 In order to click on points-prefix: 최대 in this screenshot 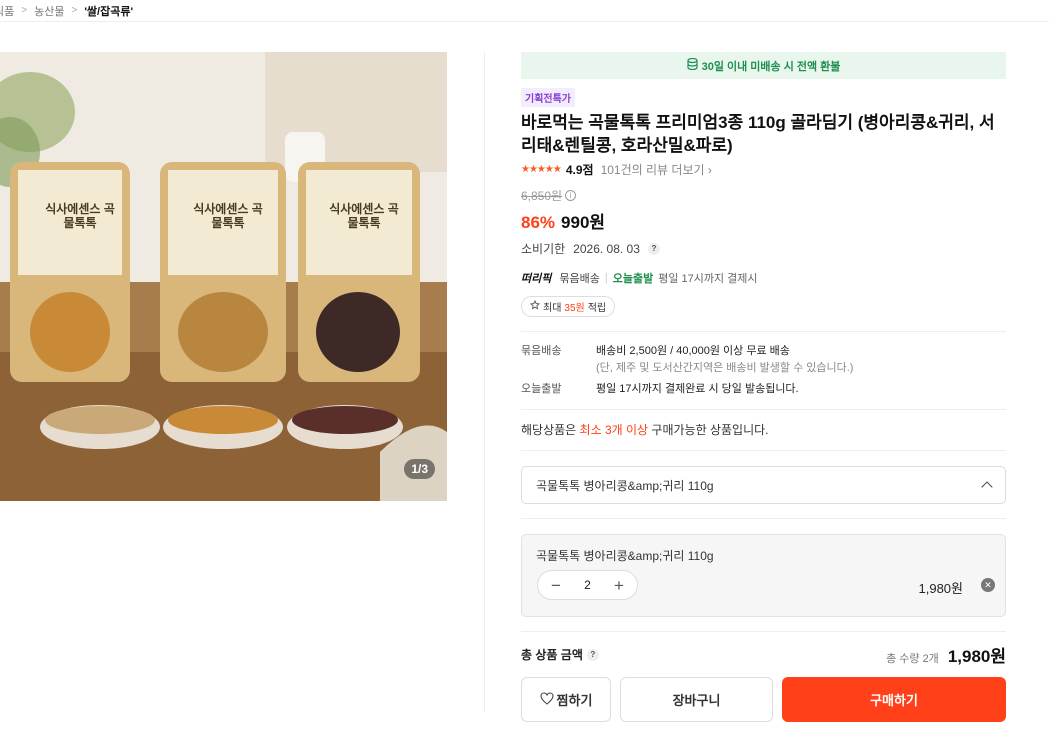, I will do `click(552, 308)`.